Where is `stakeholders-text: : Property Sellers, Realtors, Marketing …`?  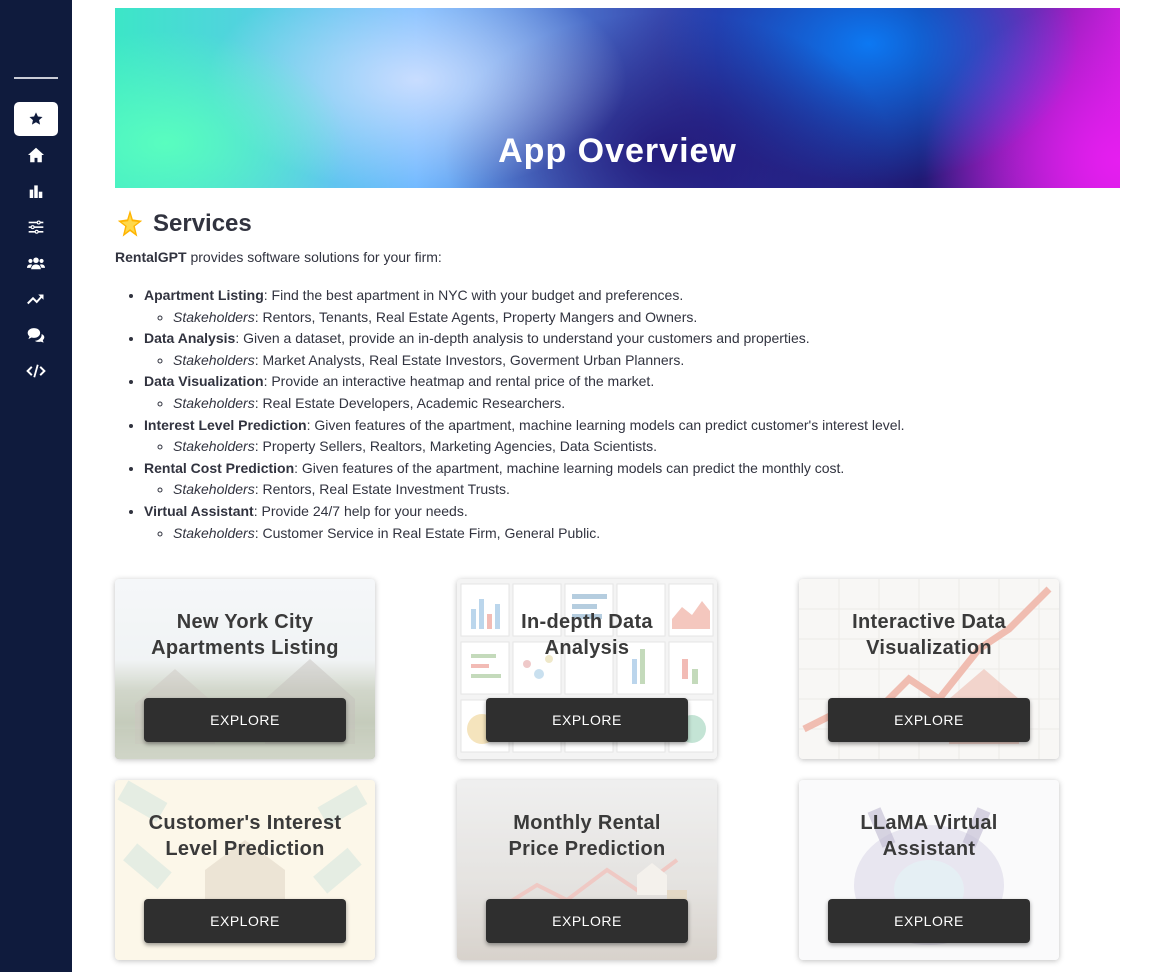 stakeholders-text: : Property Sellers, Realtors, Marketing … is located at coordinates (455, 446).